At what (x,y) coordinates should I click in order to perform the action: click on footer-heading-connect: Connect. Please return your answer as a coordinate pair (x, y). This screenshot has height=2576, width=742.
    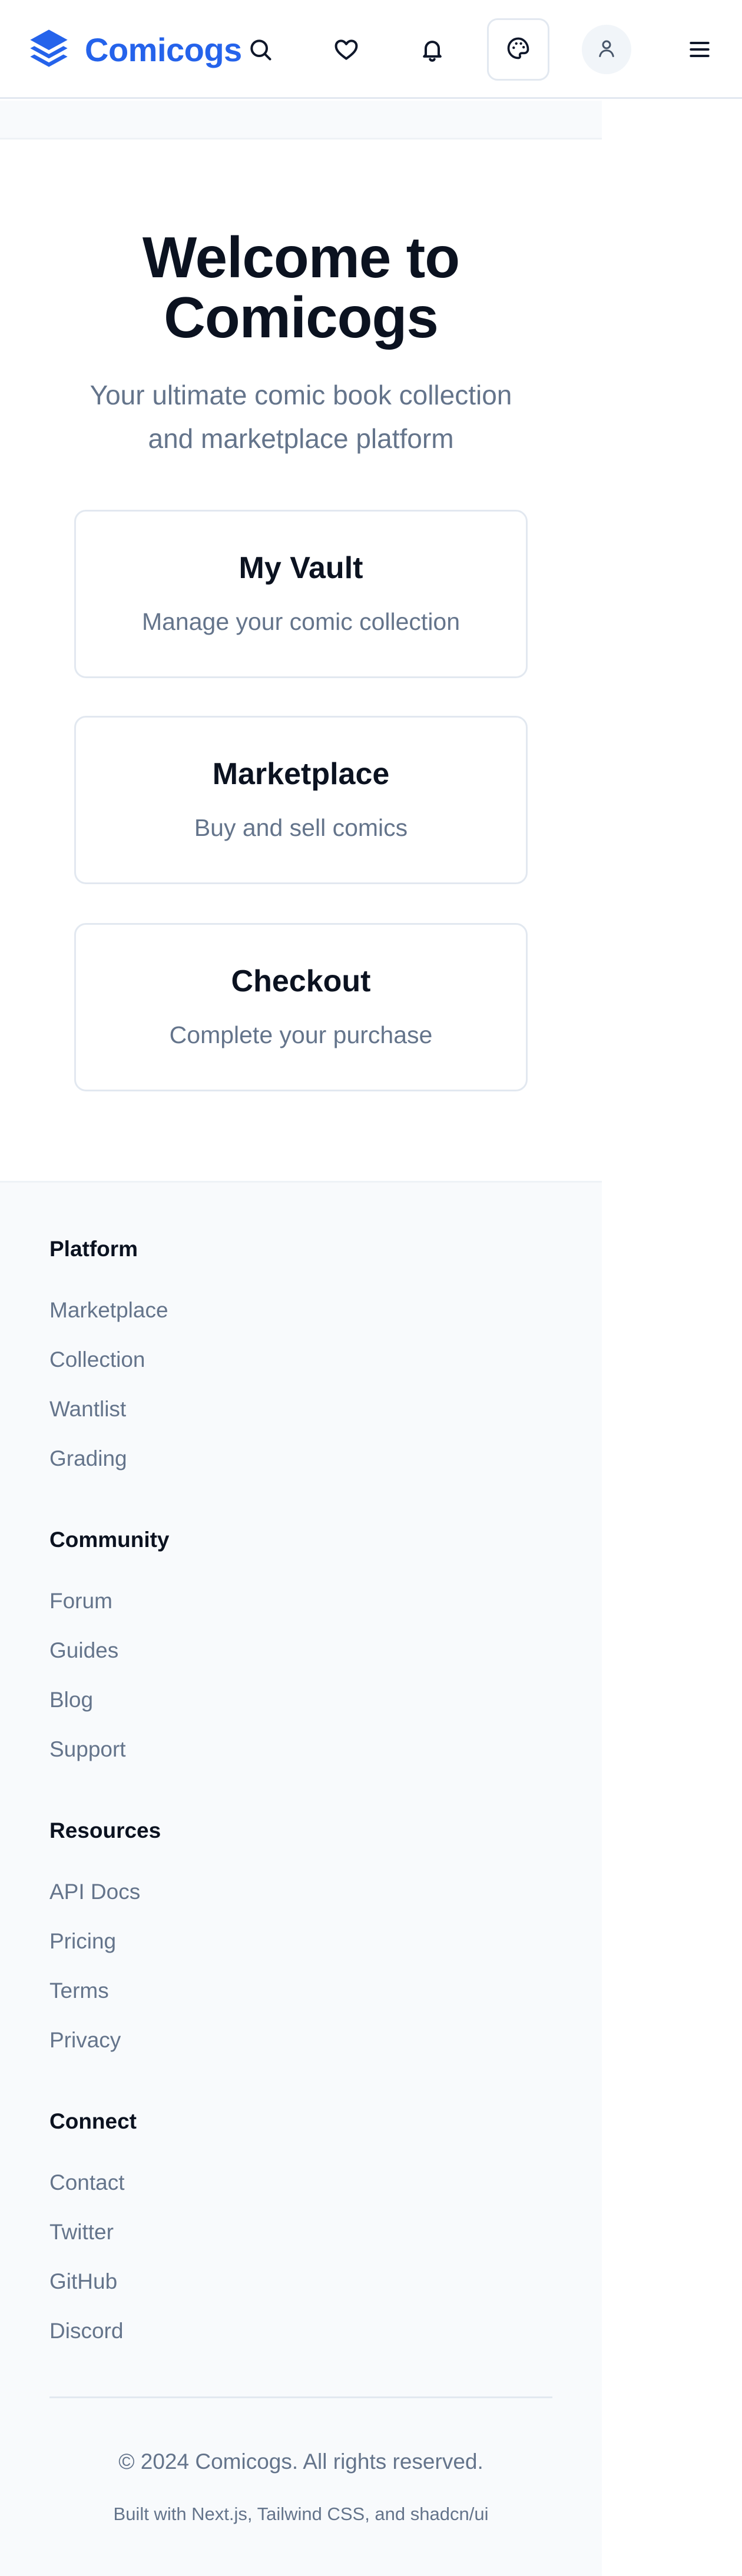
    Looking at the image, I should click on (93, 2121).